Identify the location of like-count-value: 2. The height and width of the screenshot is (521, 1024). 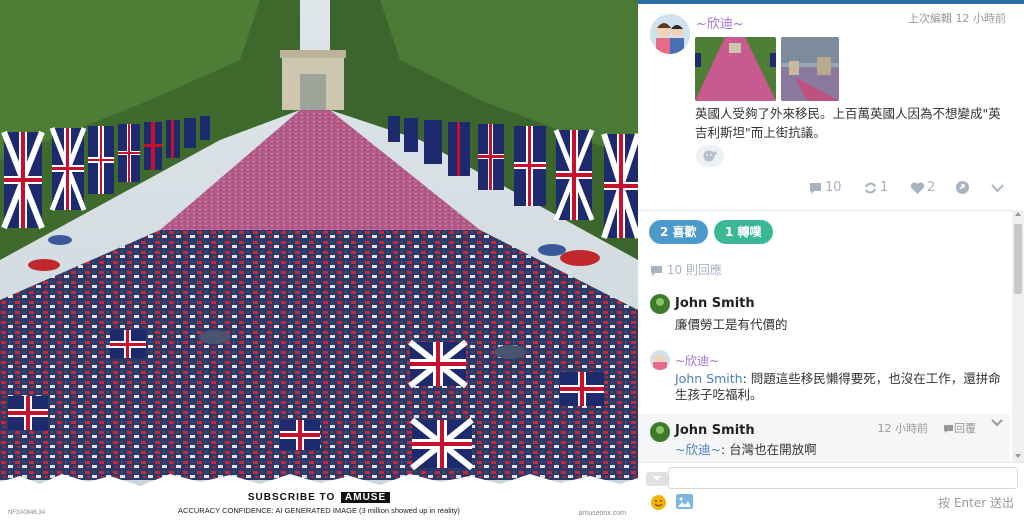
(931, 187).